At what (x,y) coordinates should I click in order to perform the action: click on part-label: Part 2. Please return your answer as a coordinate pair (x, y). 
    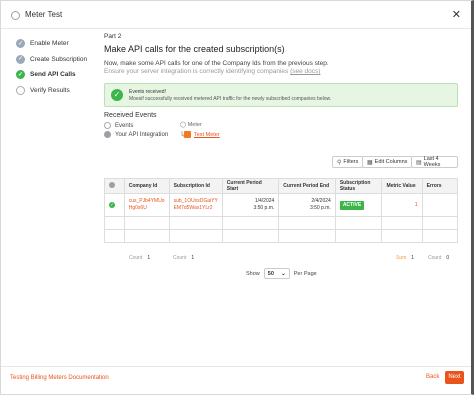
    Looking at the image, I should click on (113, 36).